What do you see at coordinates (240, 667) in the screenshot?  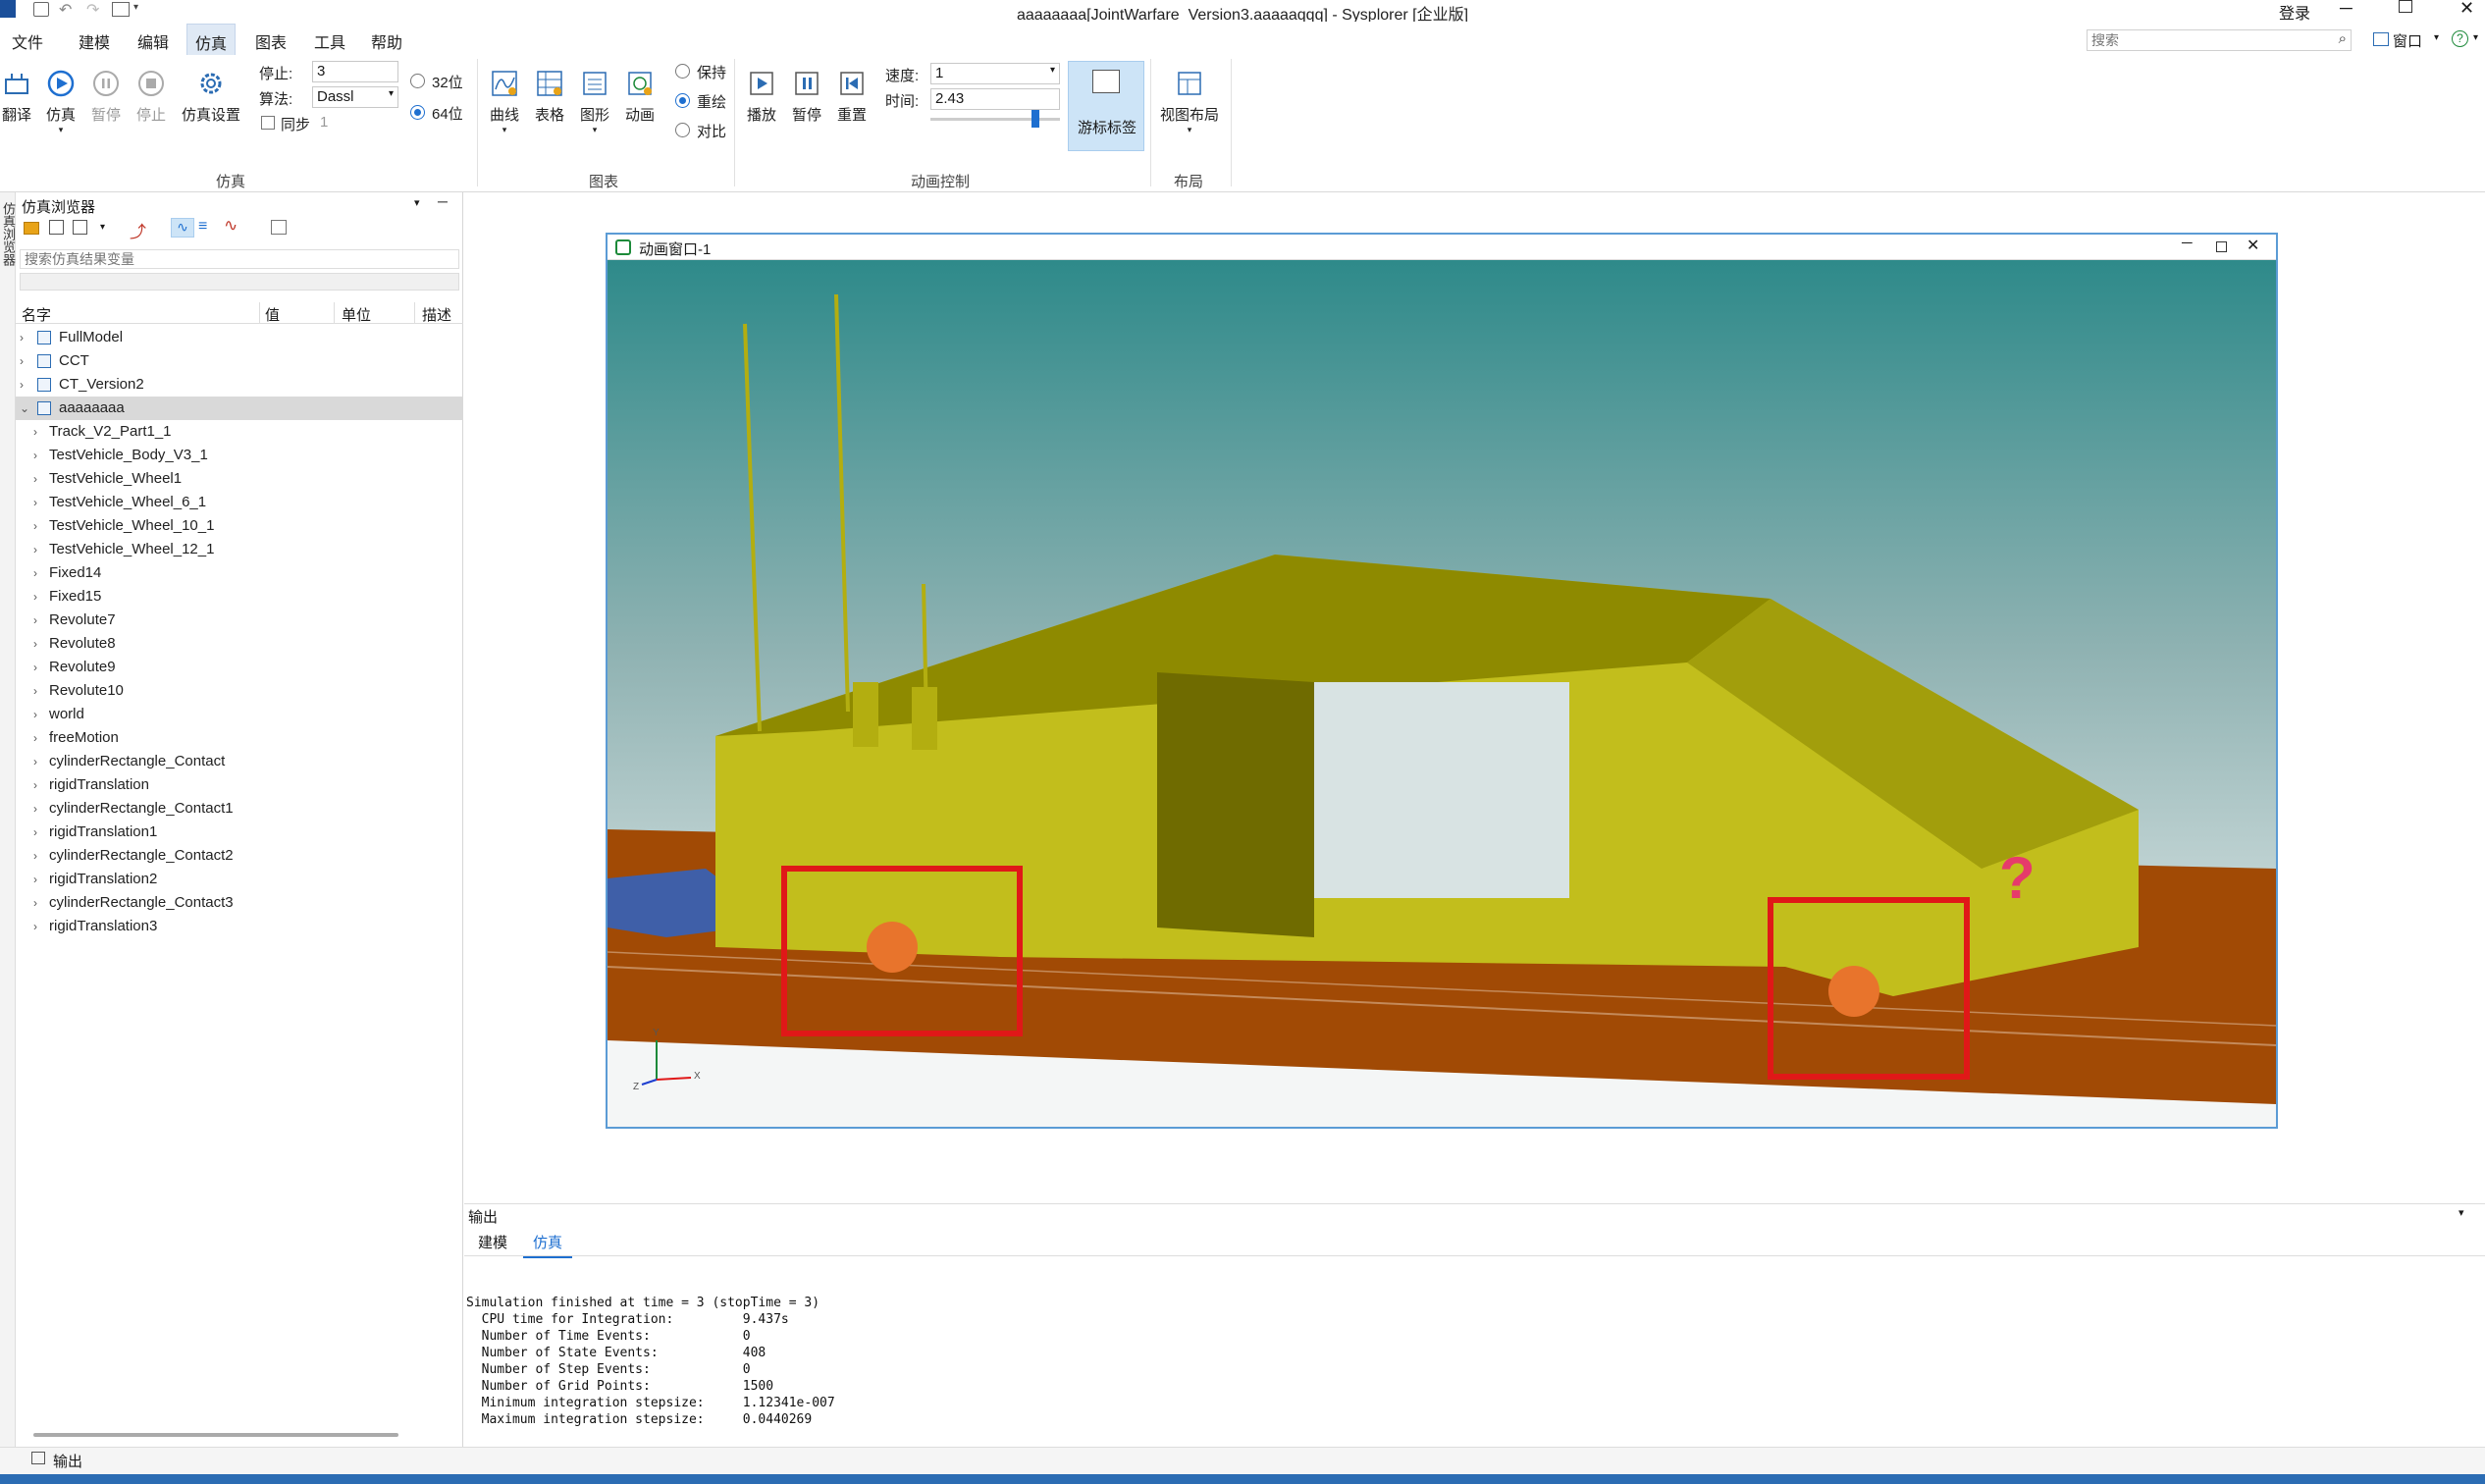 I see `tree-child-row: › Revolute9` at bounding box center [240, 667].